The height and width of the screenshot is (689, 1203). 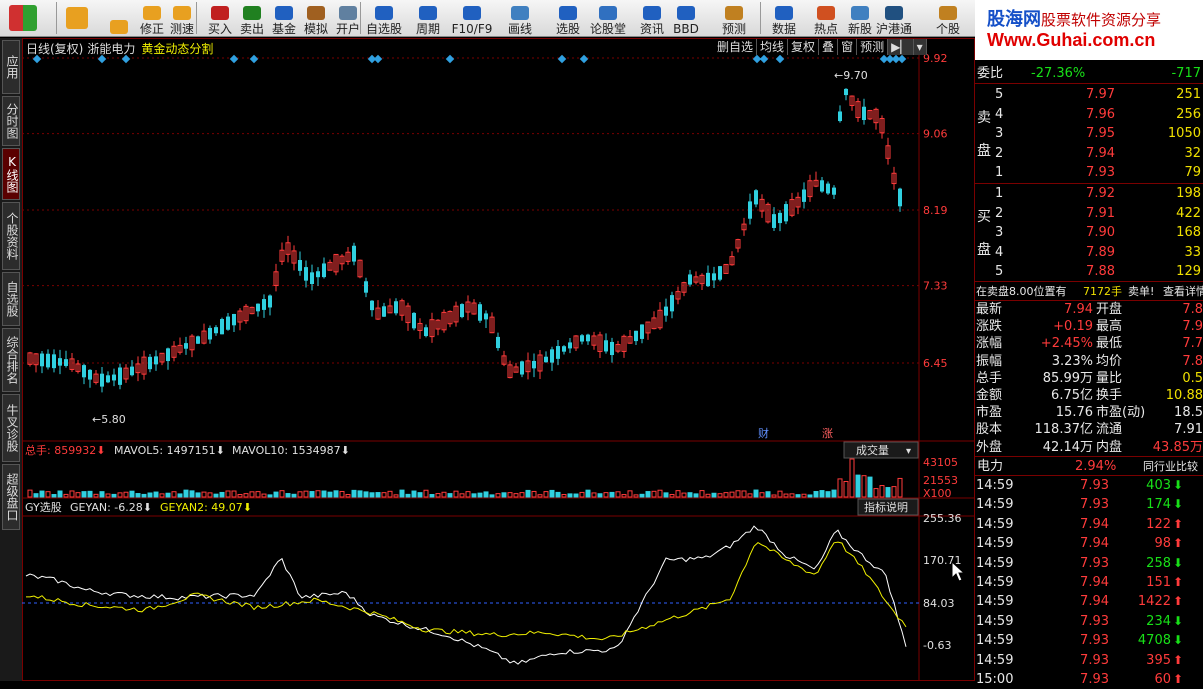 I want to click on buy-level: 2, so click(x=999, y=213).